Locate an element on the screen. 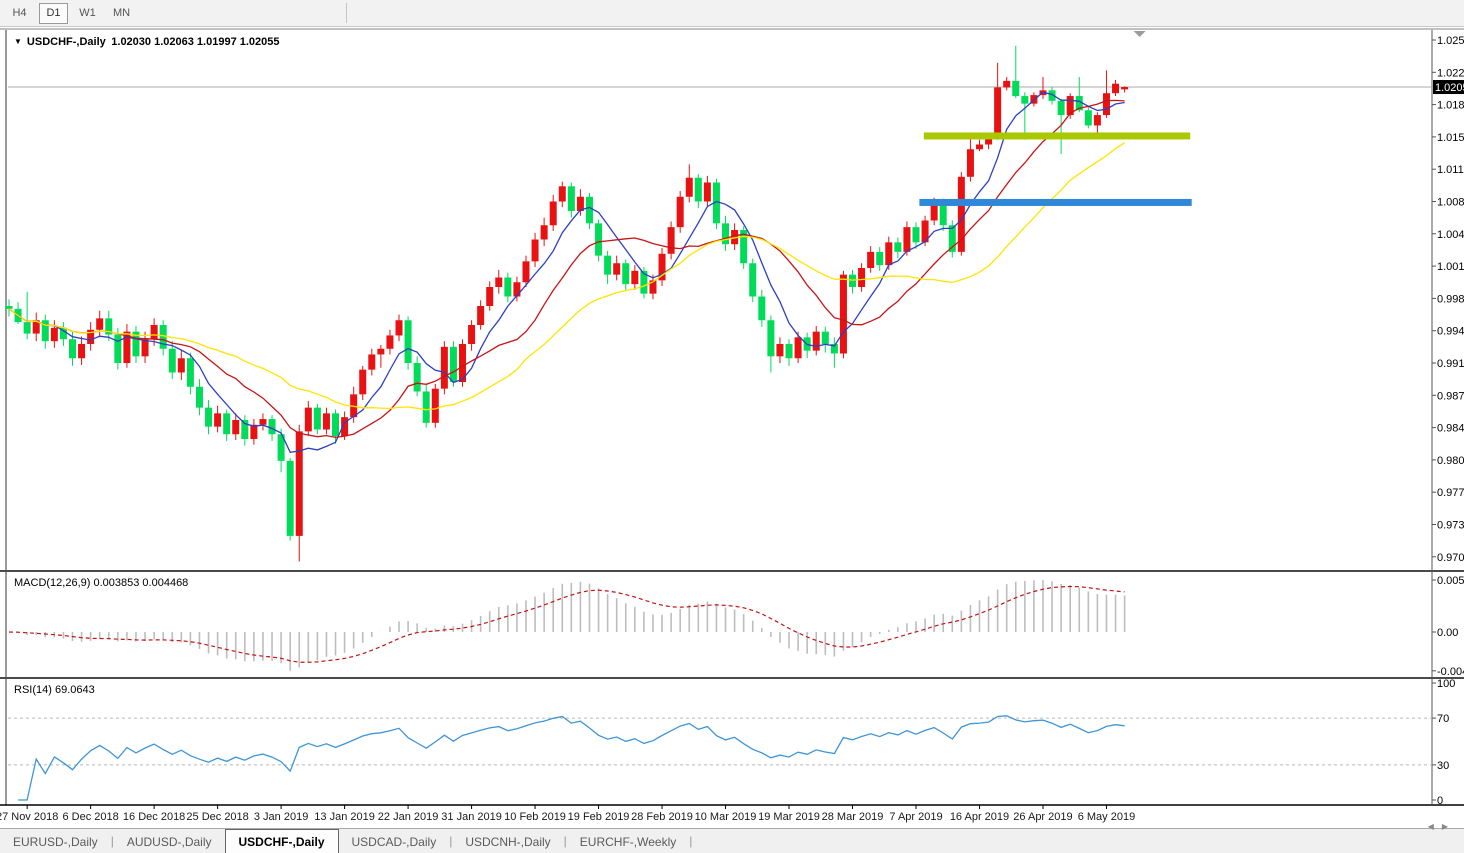  svg-text: 1.00140 is located at coordinates (1450, 267).